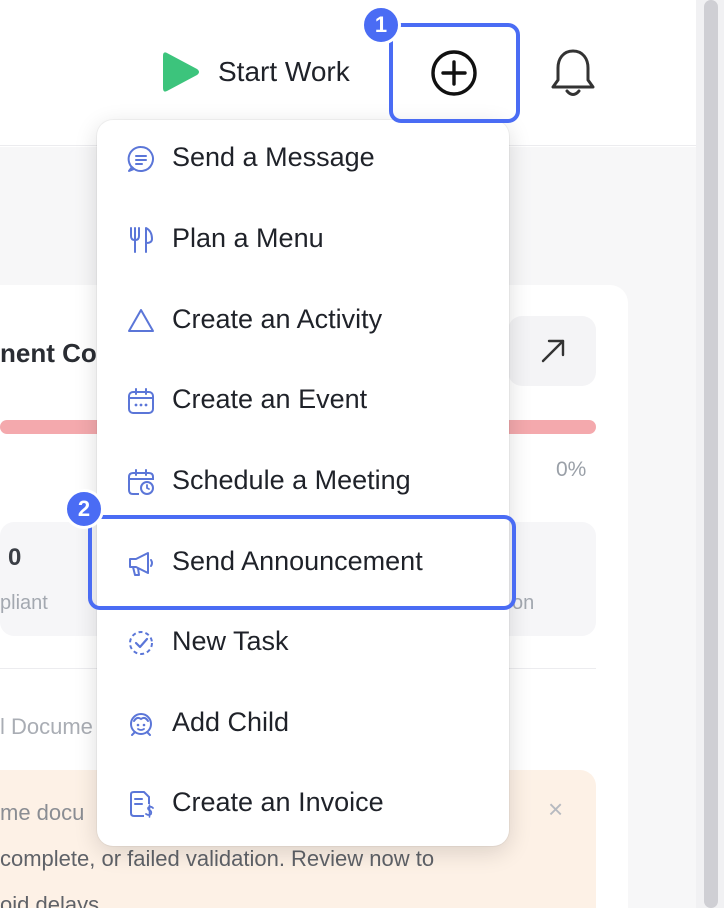  I want to click on stat-label-right: on, so click(523, 603).